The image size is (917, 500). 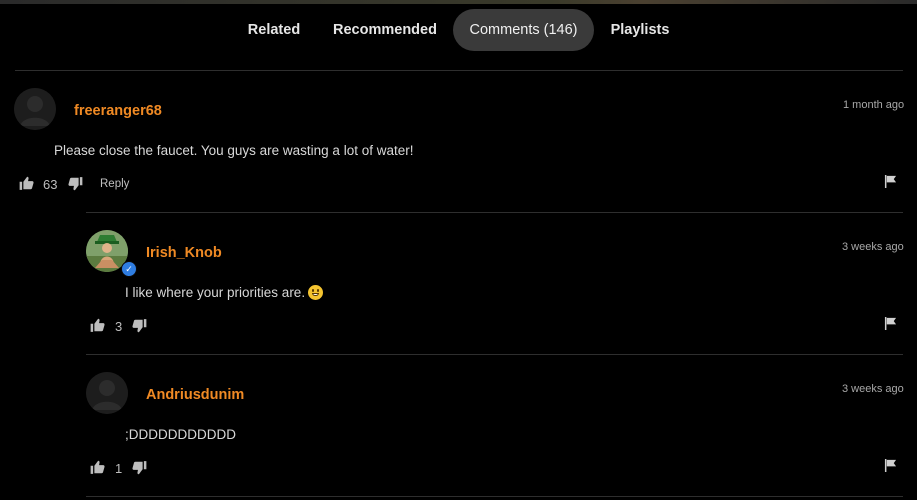 I want to click on comment-text: ;DDDDDDDDDDD, so click(x=180, y=434).